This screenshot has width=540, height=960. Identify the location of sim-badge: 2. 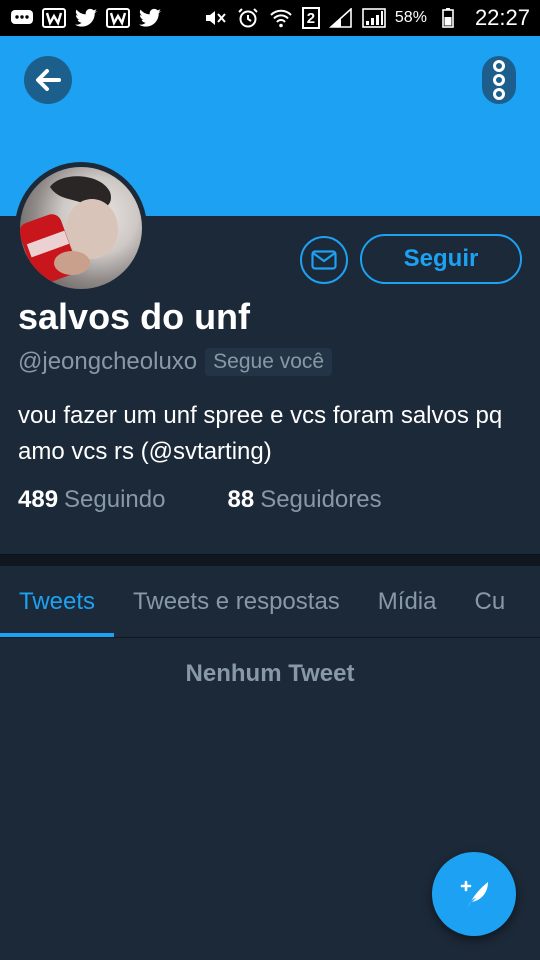
(310, 18).